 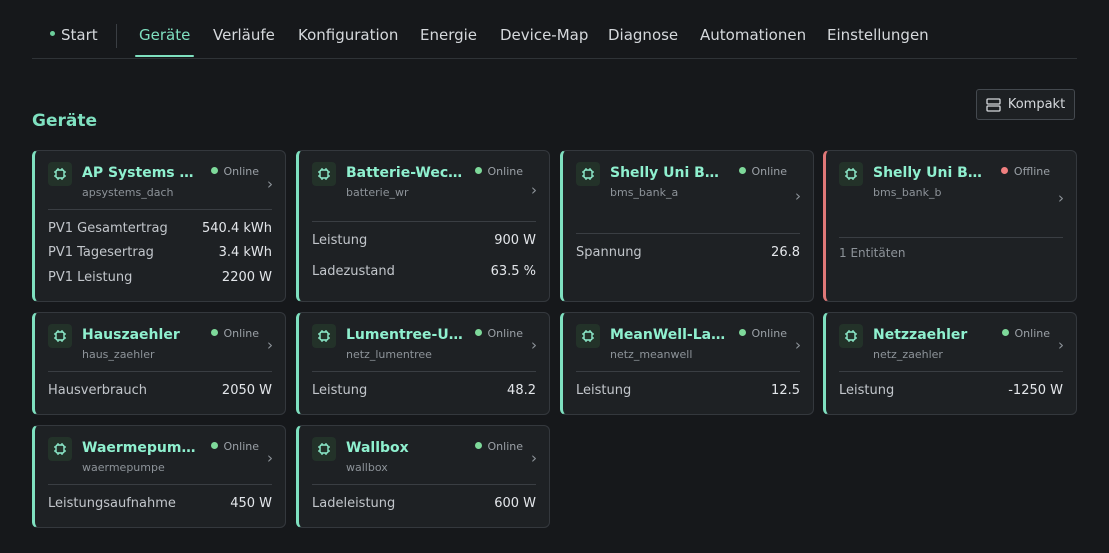 What do you see at coordinates (251, 503) in the screenshot?
I see `entity-value: 450 W` at bounding box center [251, 503].